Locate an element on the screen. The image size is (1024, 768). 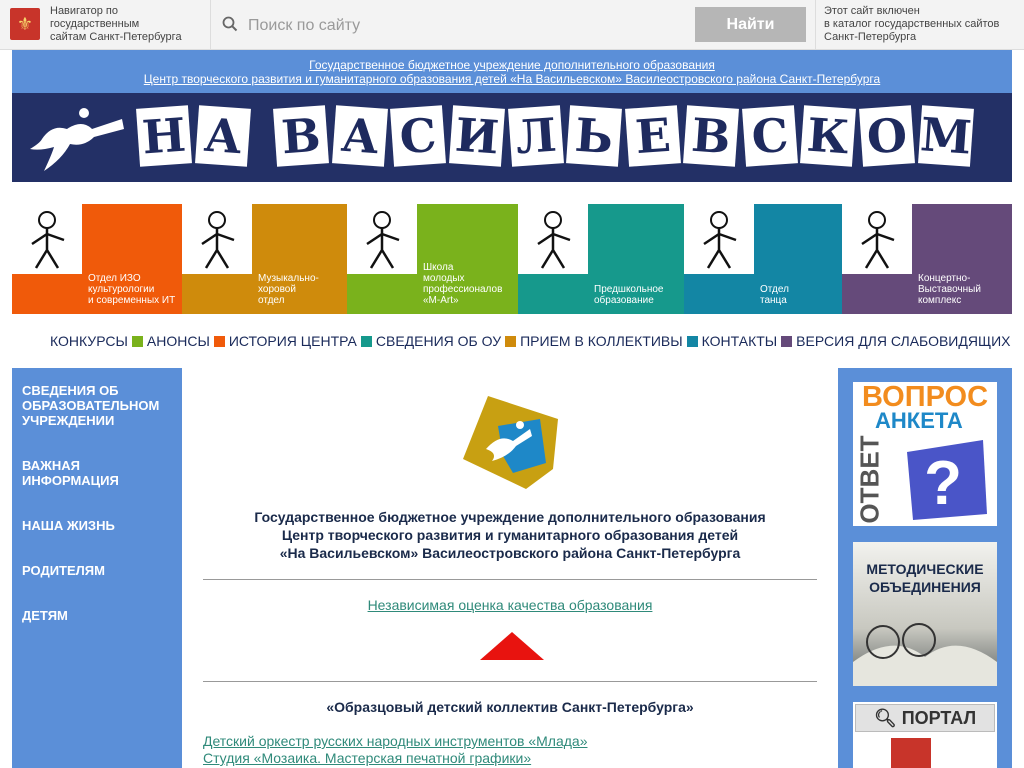
department-label-line: образование is located at coordinates (624, 300).